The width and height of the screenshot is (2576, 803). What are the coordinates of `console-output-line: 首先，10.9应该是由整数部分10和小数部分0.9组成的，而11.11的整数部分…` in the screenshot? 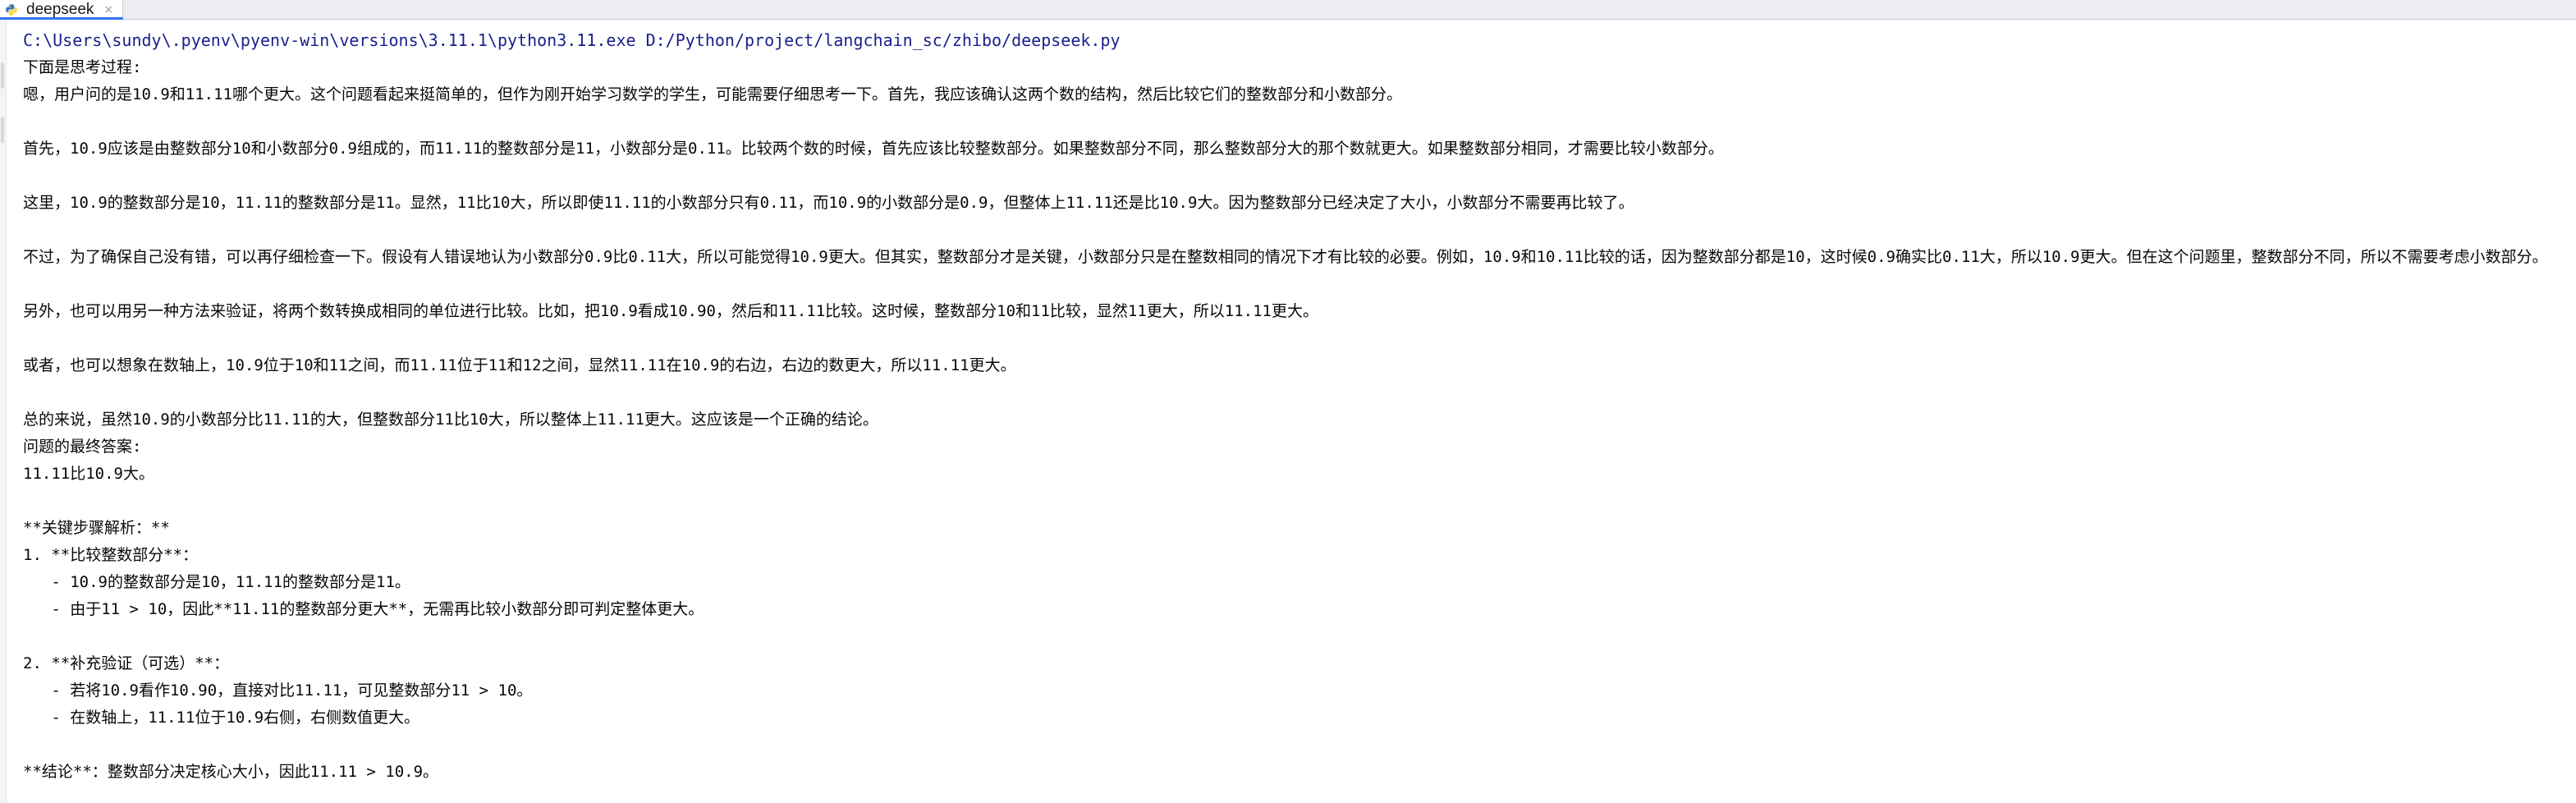 It's located at (874, 149).